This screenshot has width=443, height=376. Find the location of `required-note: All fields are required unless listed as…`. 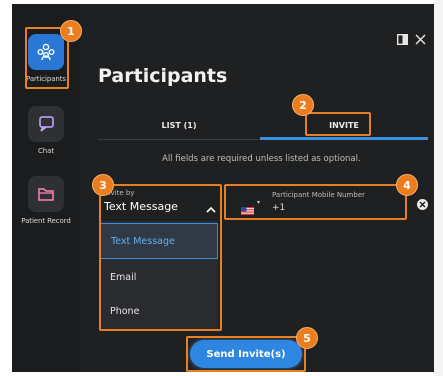

required-note: All fields are required unless listed as… is located at coordinates (261, 159).